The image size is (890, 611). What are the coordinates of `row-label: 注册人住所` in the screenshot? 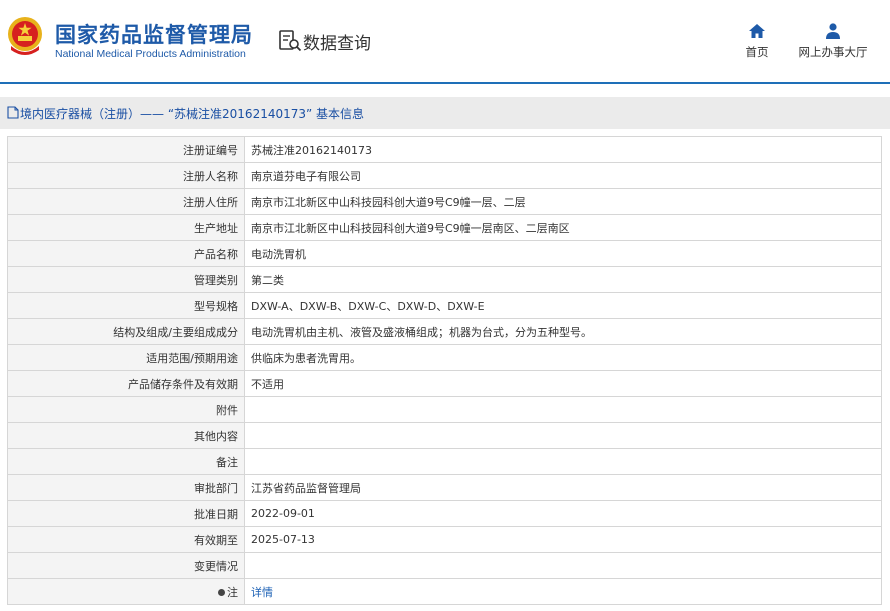 It's located at (126, 201).